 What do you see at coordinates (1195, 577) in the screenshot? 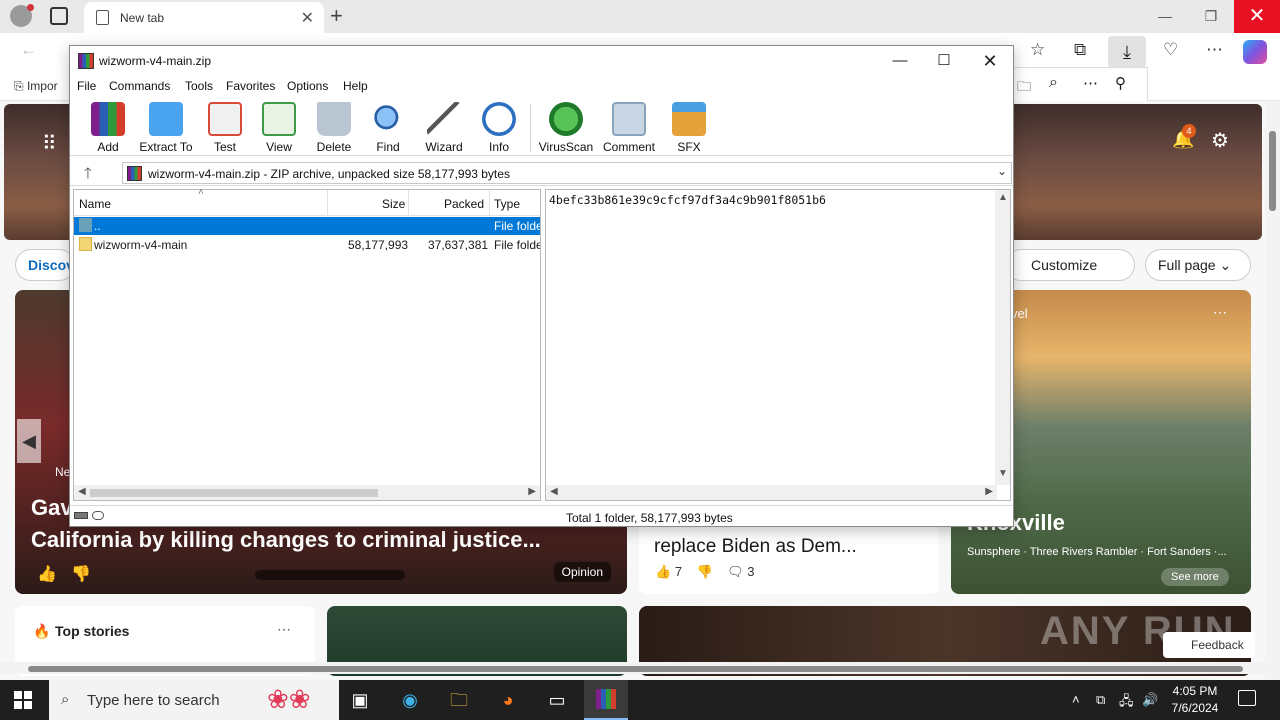
I see `see-more-button: See more` at bounding box center [1195, 577].